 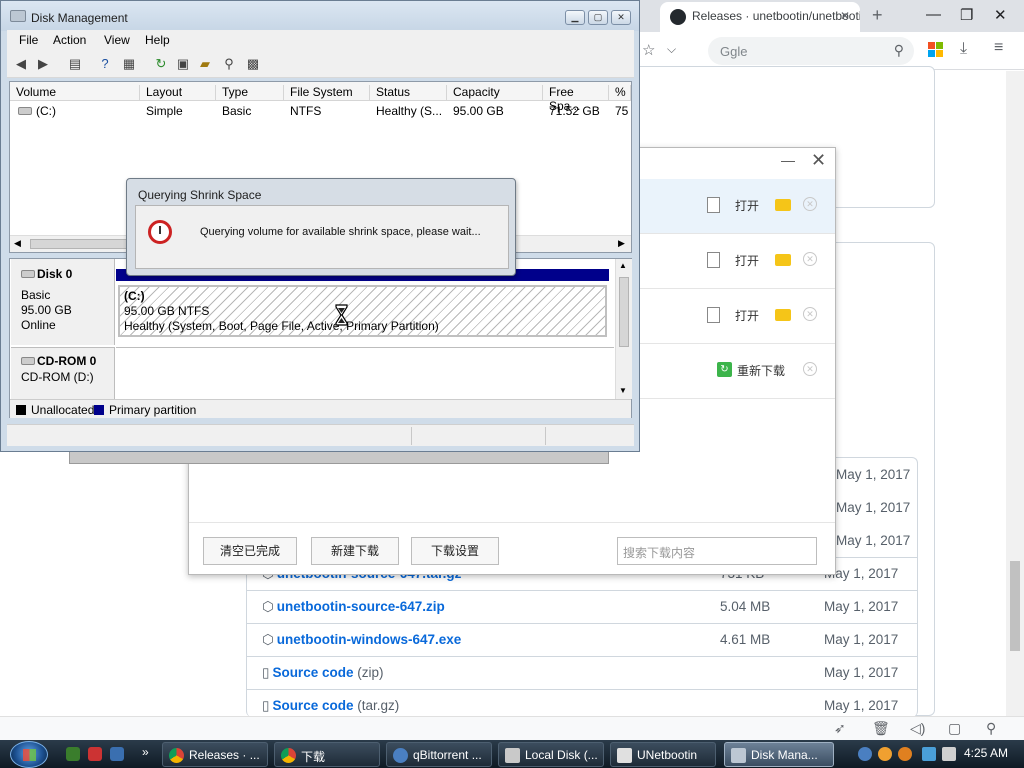 I want to click on vertical-scrollbar: ▲ ▼, so click(x=623, y=329).